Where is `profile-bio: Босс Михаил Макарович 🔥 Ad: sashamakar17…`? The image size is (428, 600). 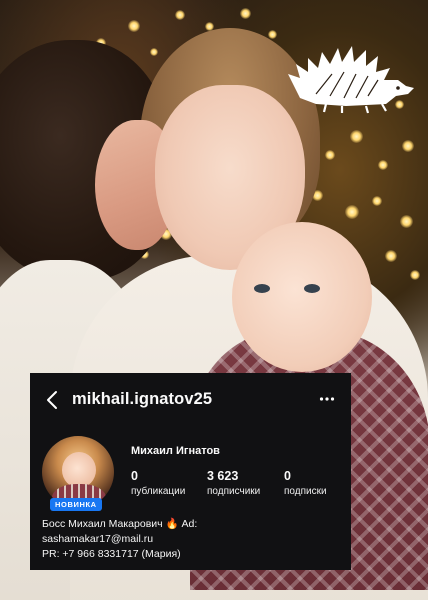
profile-bio: Босс Михаил Макарович 🔥 Ad: sashamakar17… is located at coordinates (192, 539).